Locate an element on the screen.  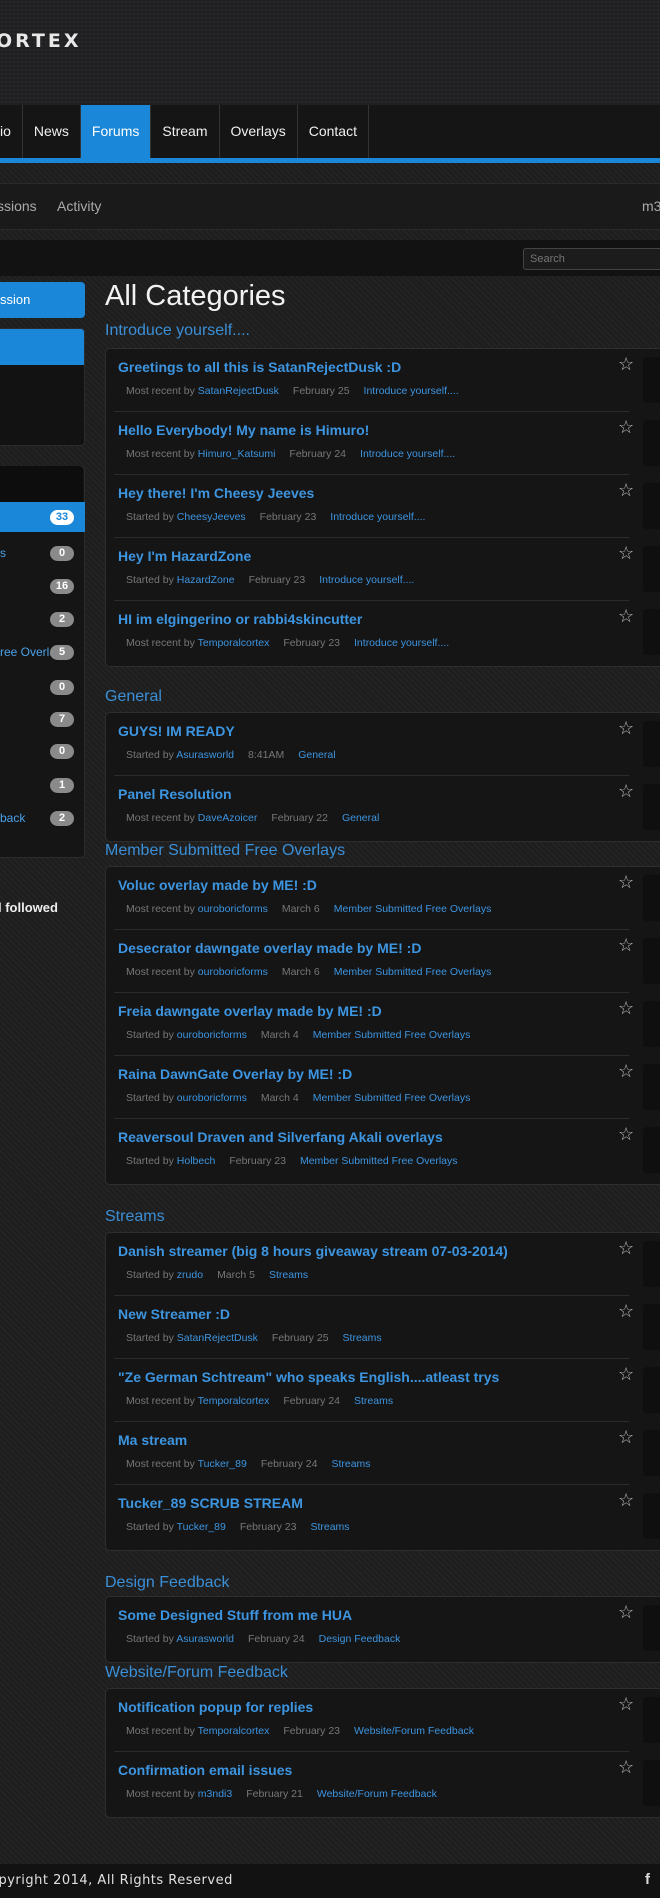
discussion-title: HI im elgingerino or rabbi4skincutter is located at coordinates (240, 619).